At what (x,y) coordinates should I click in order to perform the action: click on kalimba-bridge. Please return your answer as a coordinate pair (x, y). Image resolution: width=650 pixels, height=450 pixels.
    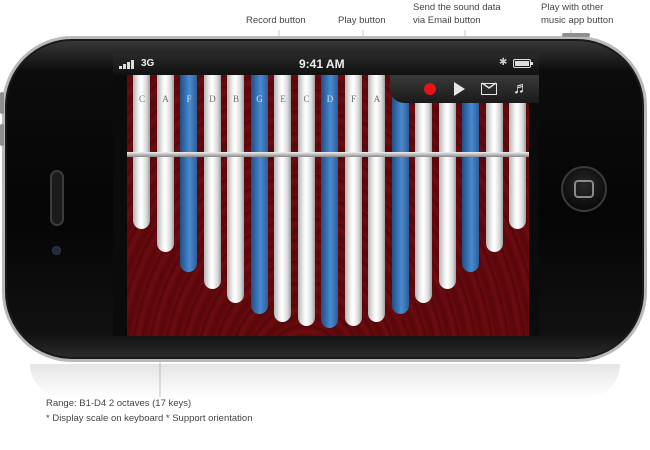
    Looking at the image, I should click on (328, 154).